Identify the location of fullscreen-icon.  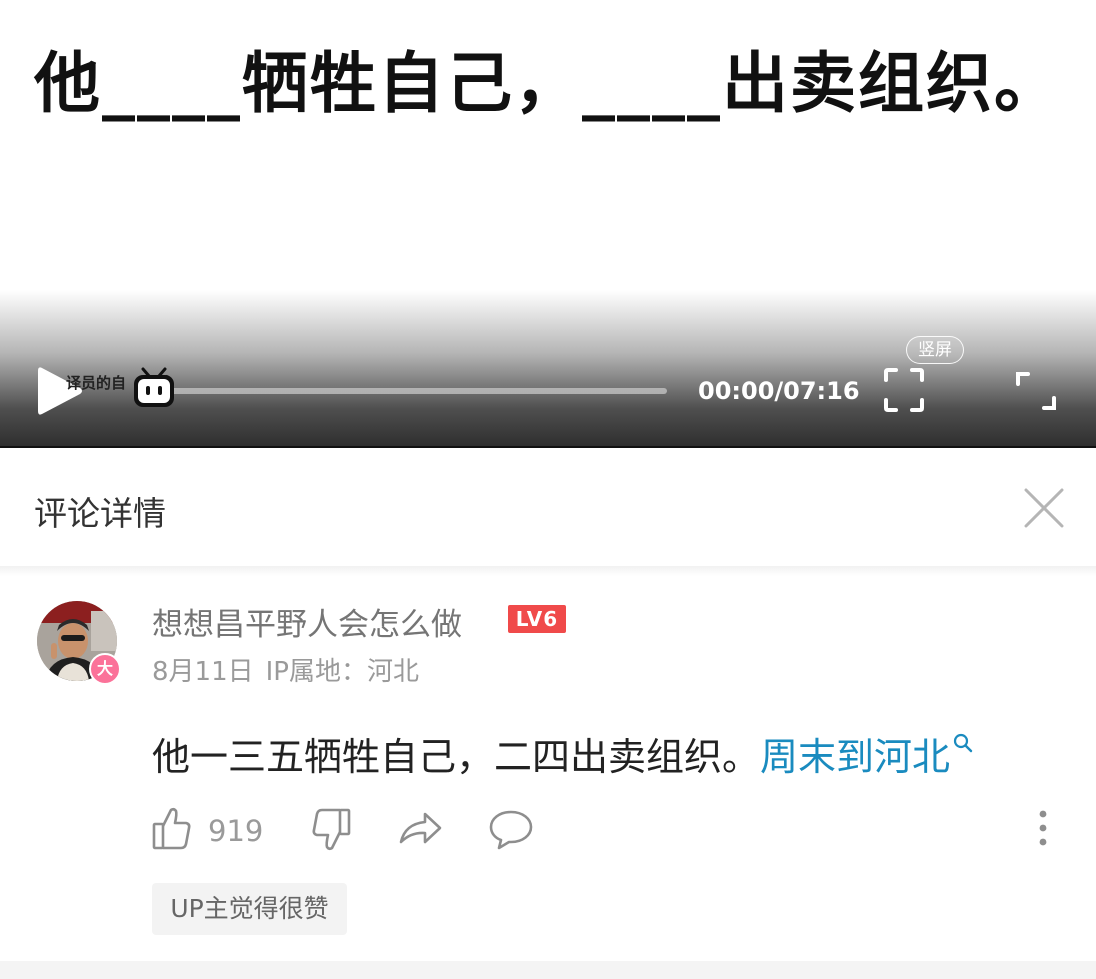
(1036, 391).